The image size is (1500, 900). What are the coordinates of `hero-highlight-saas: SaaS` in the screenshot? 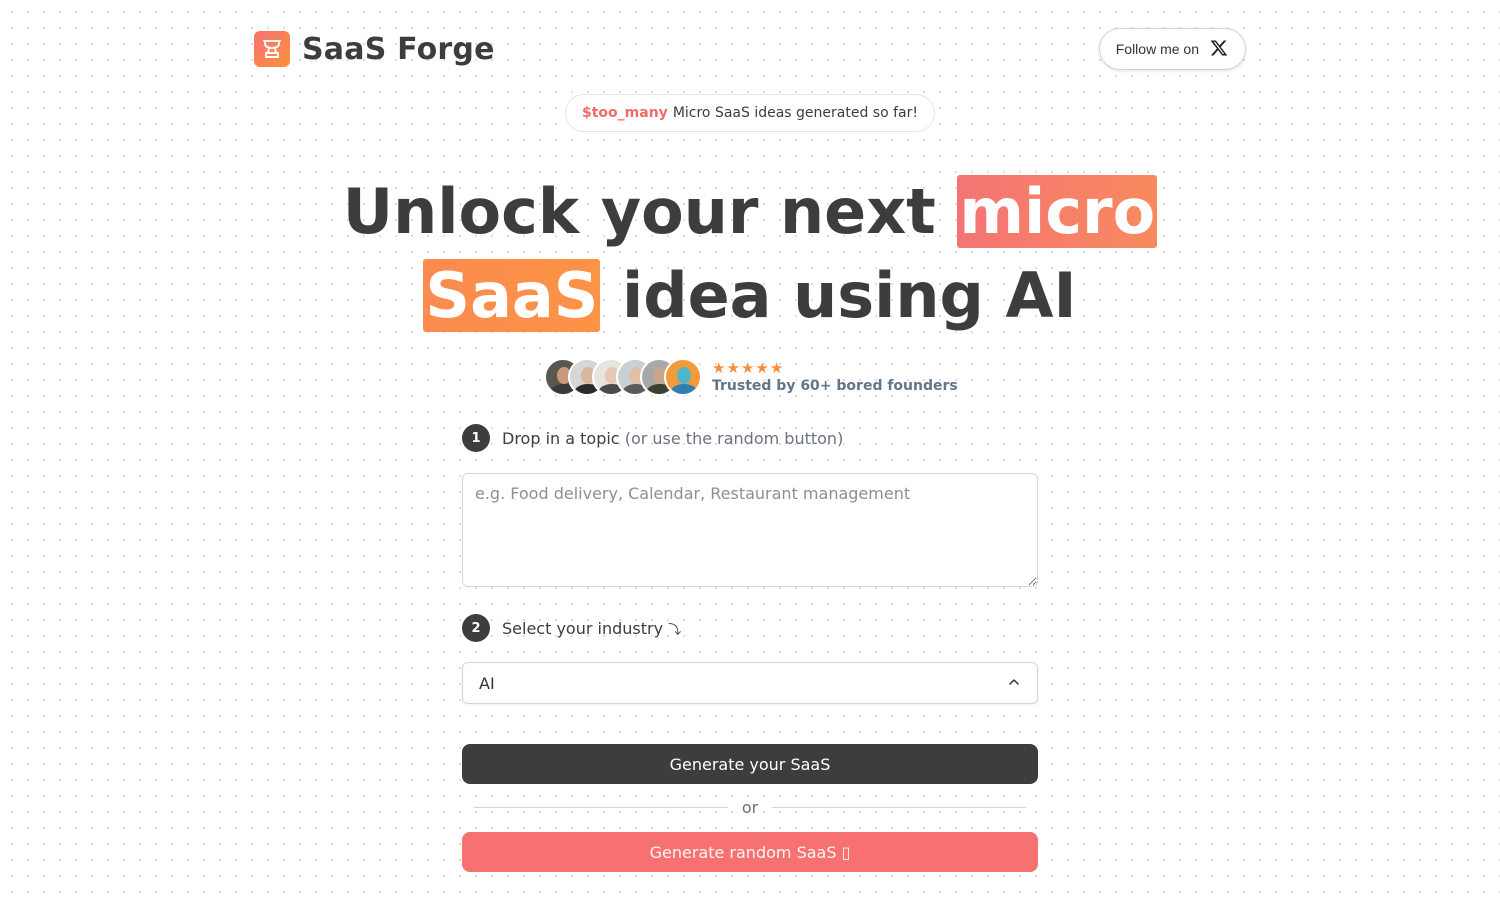 It's located at (512, 295).